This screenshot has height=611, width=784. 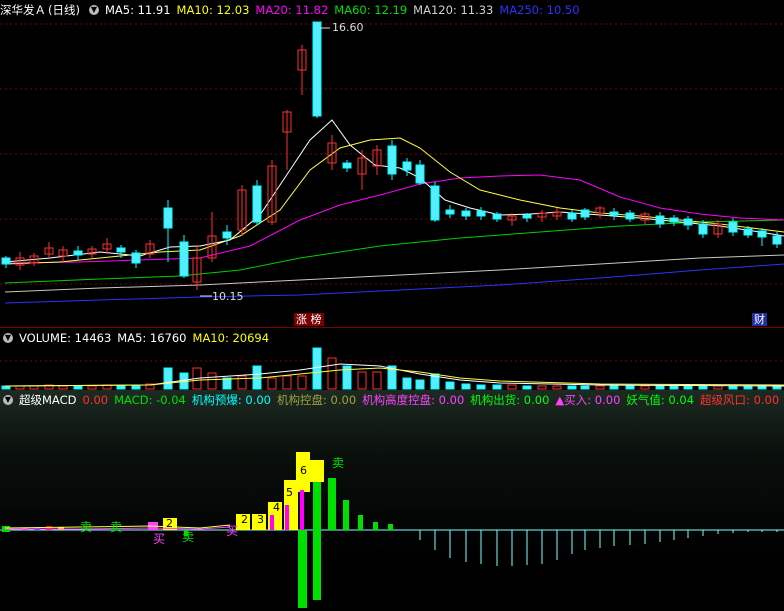 What do you see at coordinates (453, 10) in the screenshot?
I see `ma120-value: MA120: 11.33` at bounding box center [453, 10].